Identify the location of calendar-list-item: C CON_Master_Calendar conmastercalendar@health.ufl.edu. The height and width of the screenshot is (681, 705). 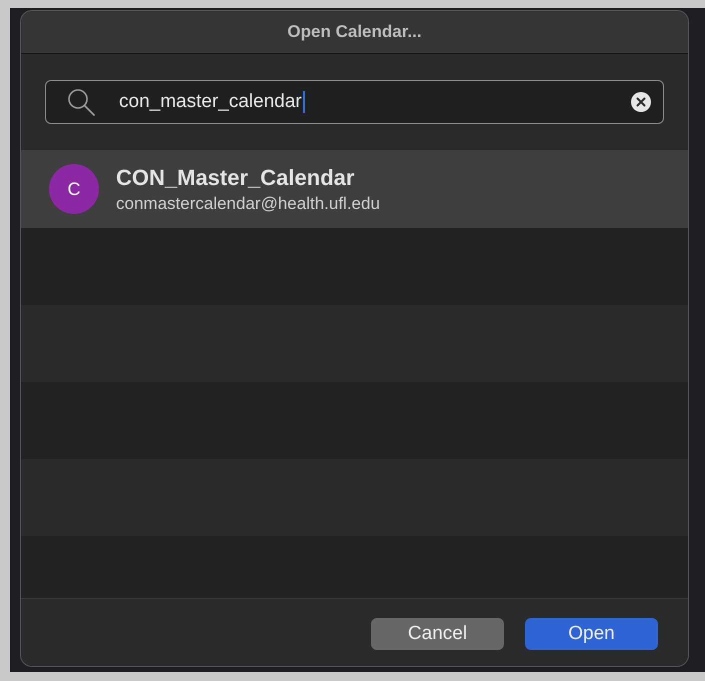
(354, 189).